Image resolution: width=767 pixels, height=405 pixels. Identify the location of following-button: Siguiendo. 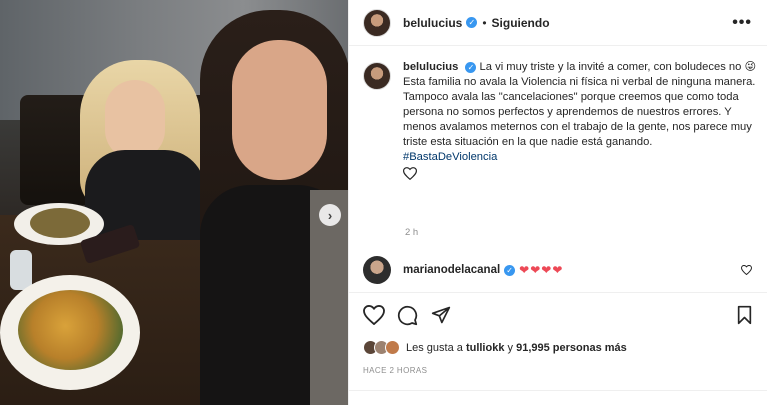
(521, 23).